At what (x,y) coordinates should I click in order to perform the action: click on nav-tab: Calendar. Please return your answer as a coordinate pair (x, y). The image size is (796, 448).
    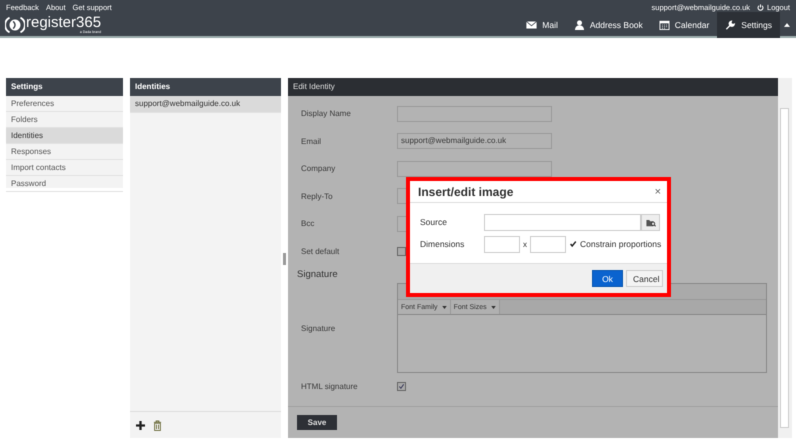
    Looking at the image, I should click on (684, 25).